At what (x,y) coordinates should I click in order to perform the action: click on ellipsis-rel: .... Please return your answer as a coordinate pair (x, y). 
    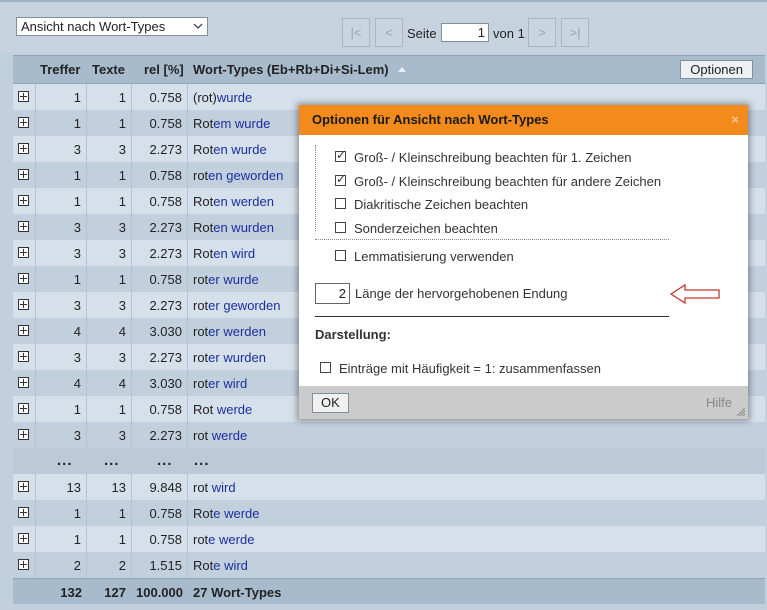
    Looking at the image, I should click on (165, 460).